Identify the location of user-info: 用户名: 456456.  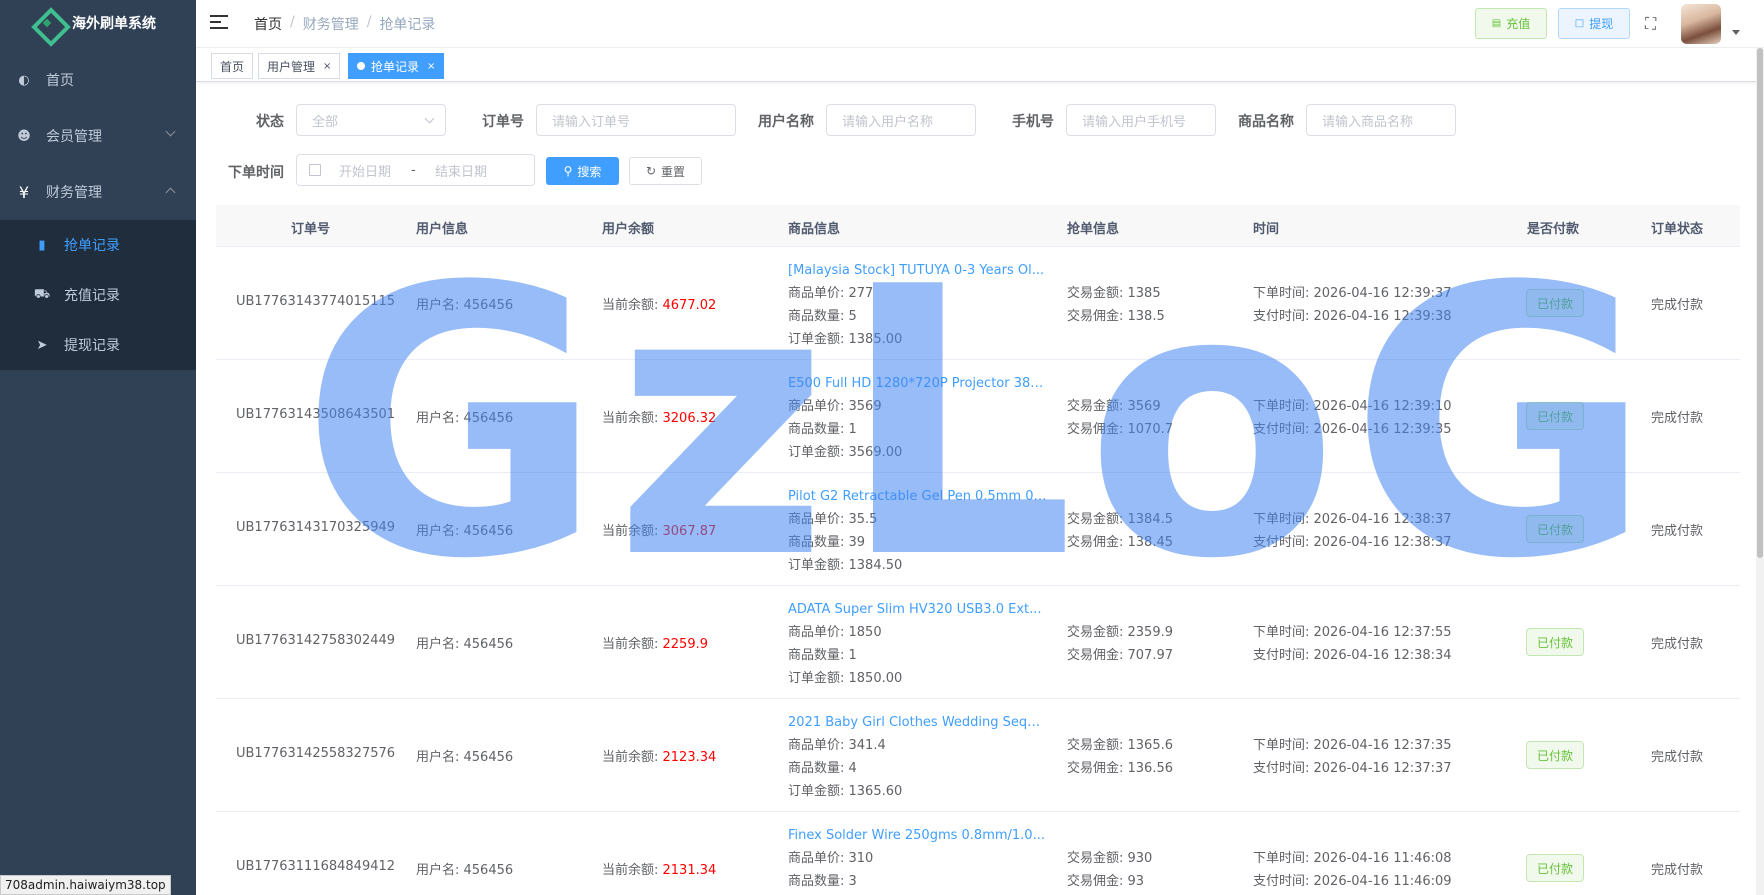
(465, 644).